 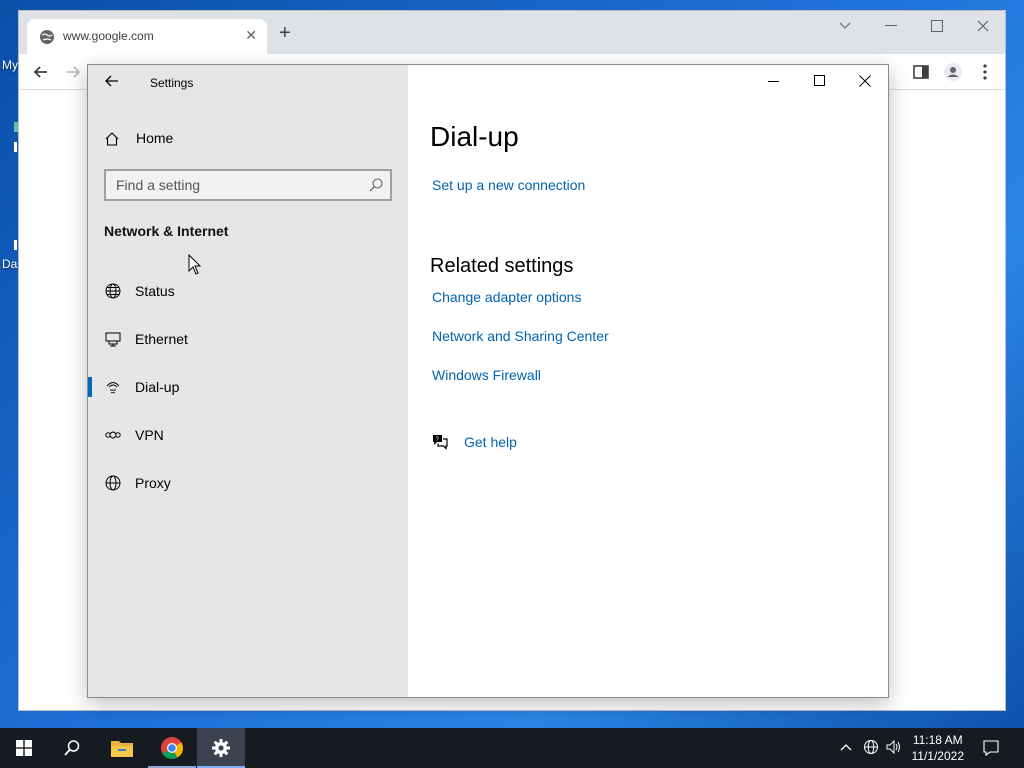 I want to click on globe-icon, so click(x=47, y=37).